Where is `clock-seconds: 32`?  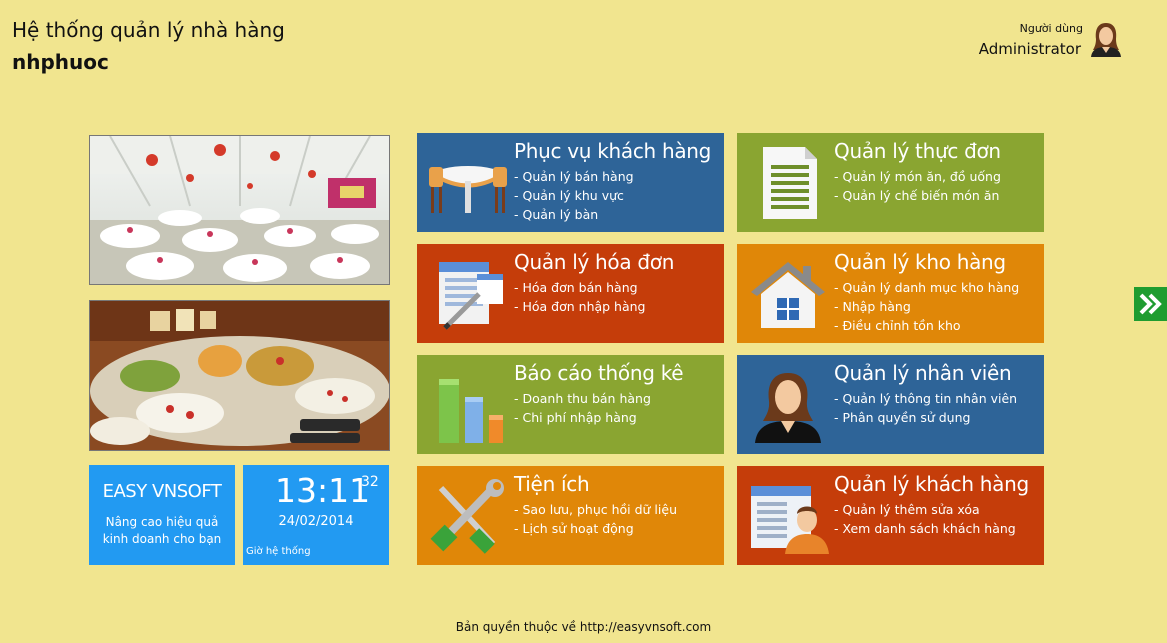 clock-seconds: 32 is located at coordinates (370, 482).